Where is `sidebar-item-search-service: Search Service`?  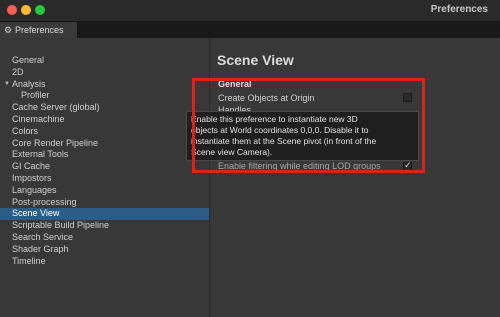
sidebar-item-search-service: Search Service is located at coordinates (104, 238).